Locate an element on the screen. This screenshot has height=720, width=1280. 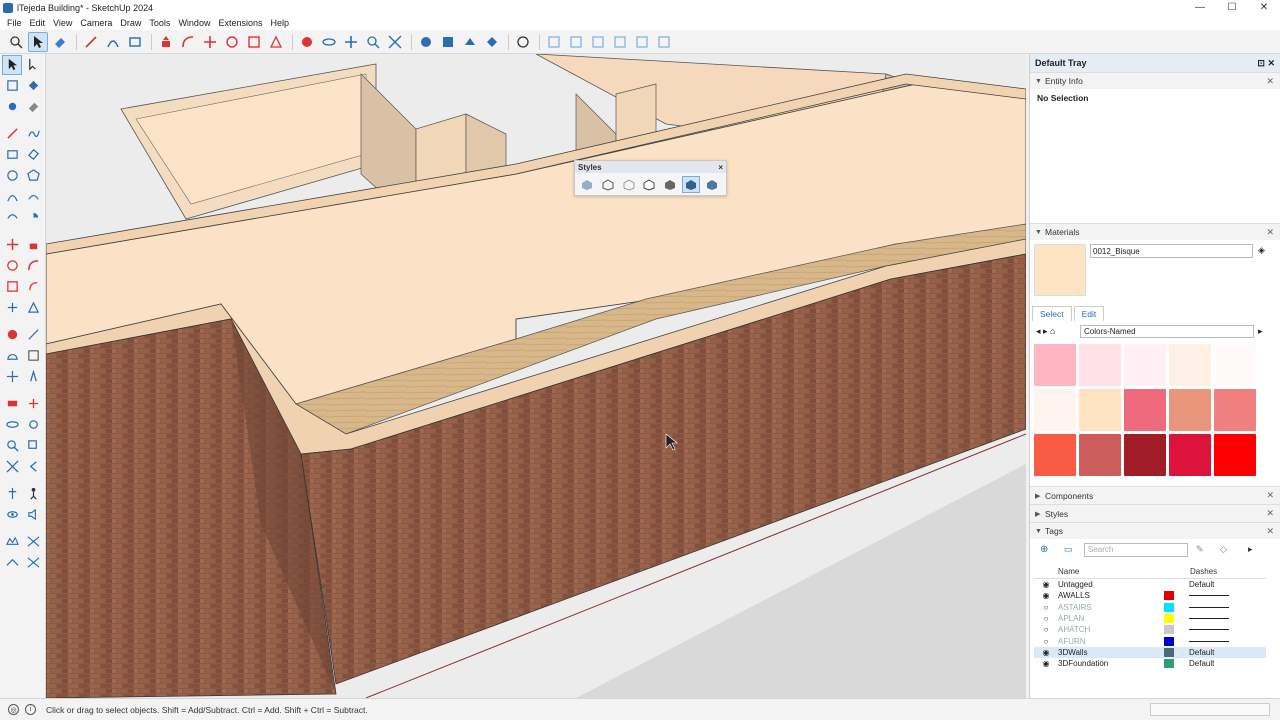
xray-icon is located at coordinates (587, 184).